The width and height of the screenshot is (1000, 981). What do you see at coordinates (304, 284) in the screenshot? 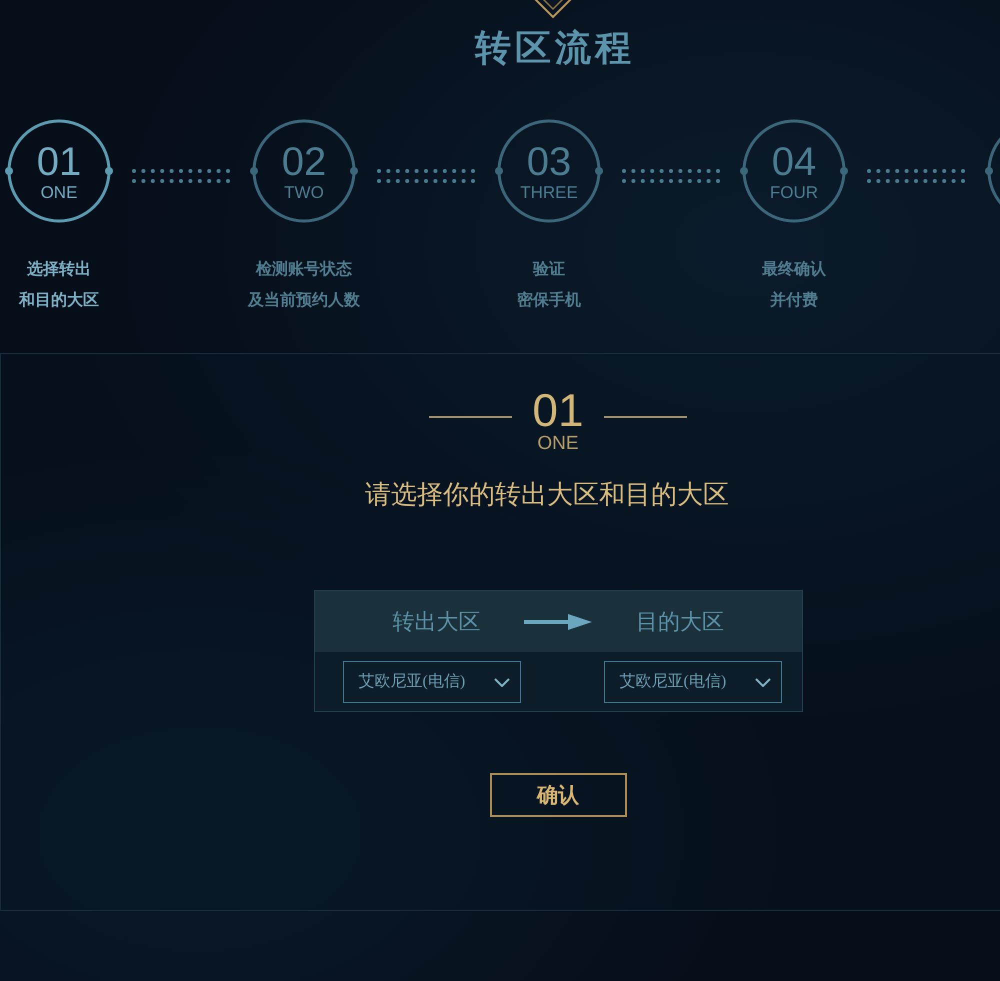
I see `step-label: 检测账号状态 及当前预约人数` at bounding box center [304, 284].